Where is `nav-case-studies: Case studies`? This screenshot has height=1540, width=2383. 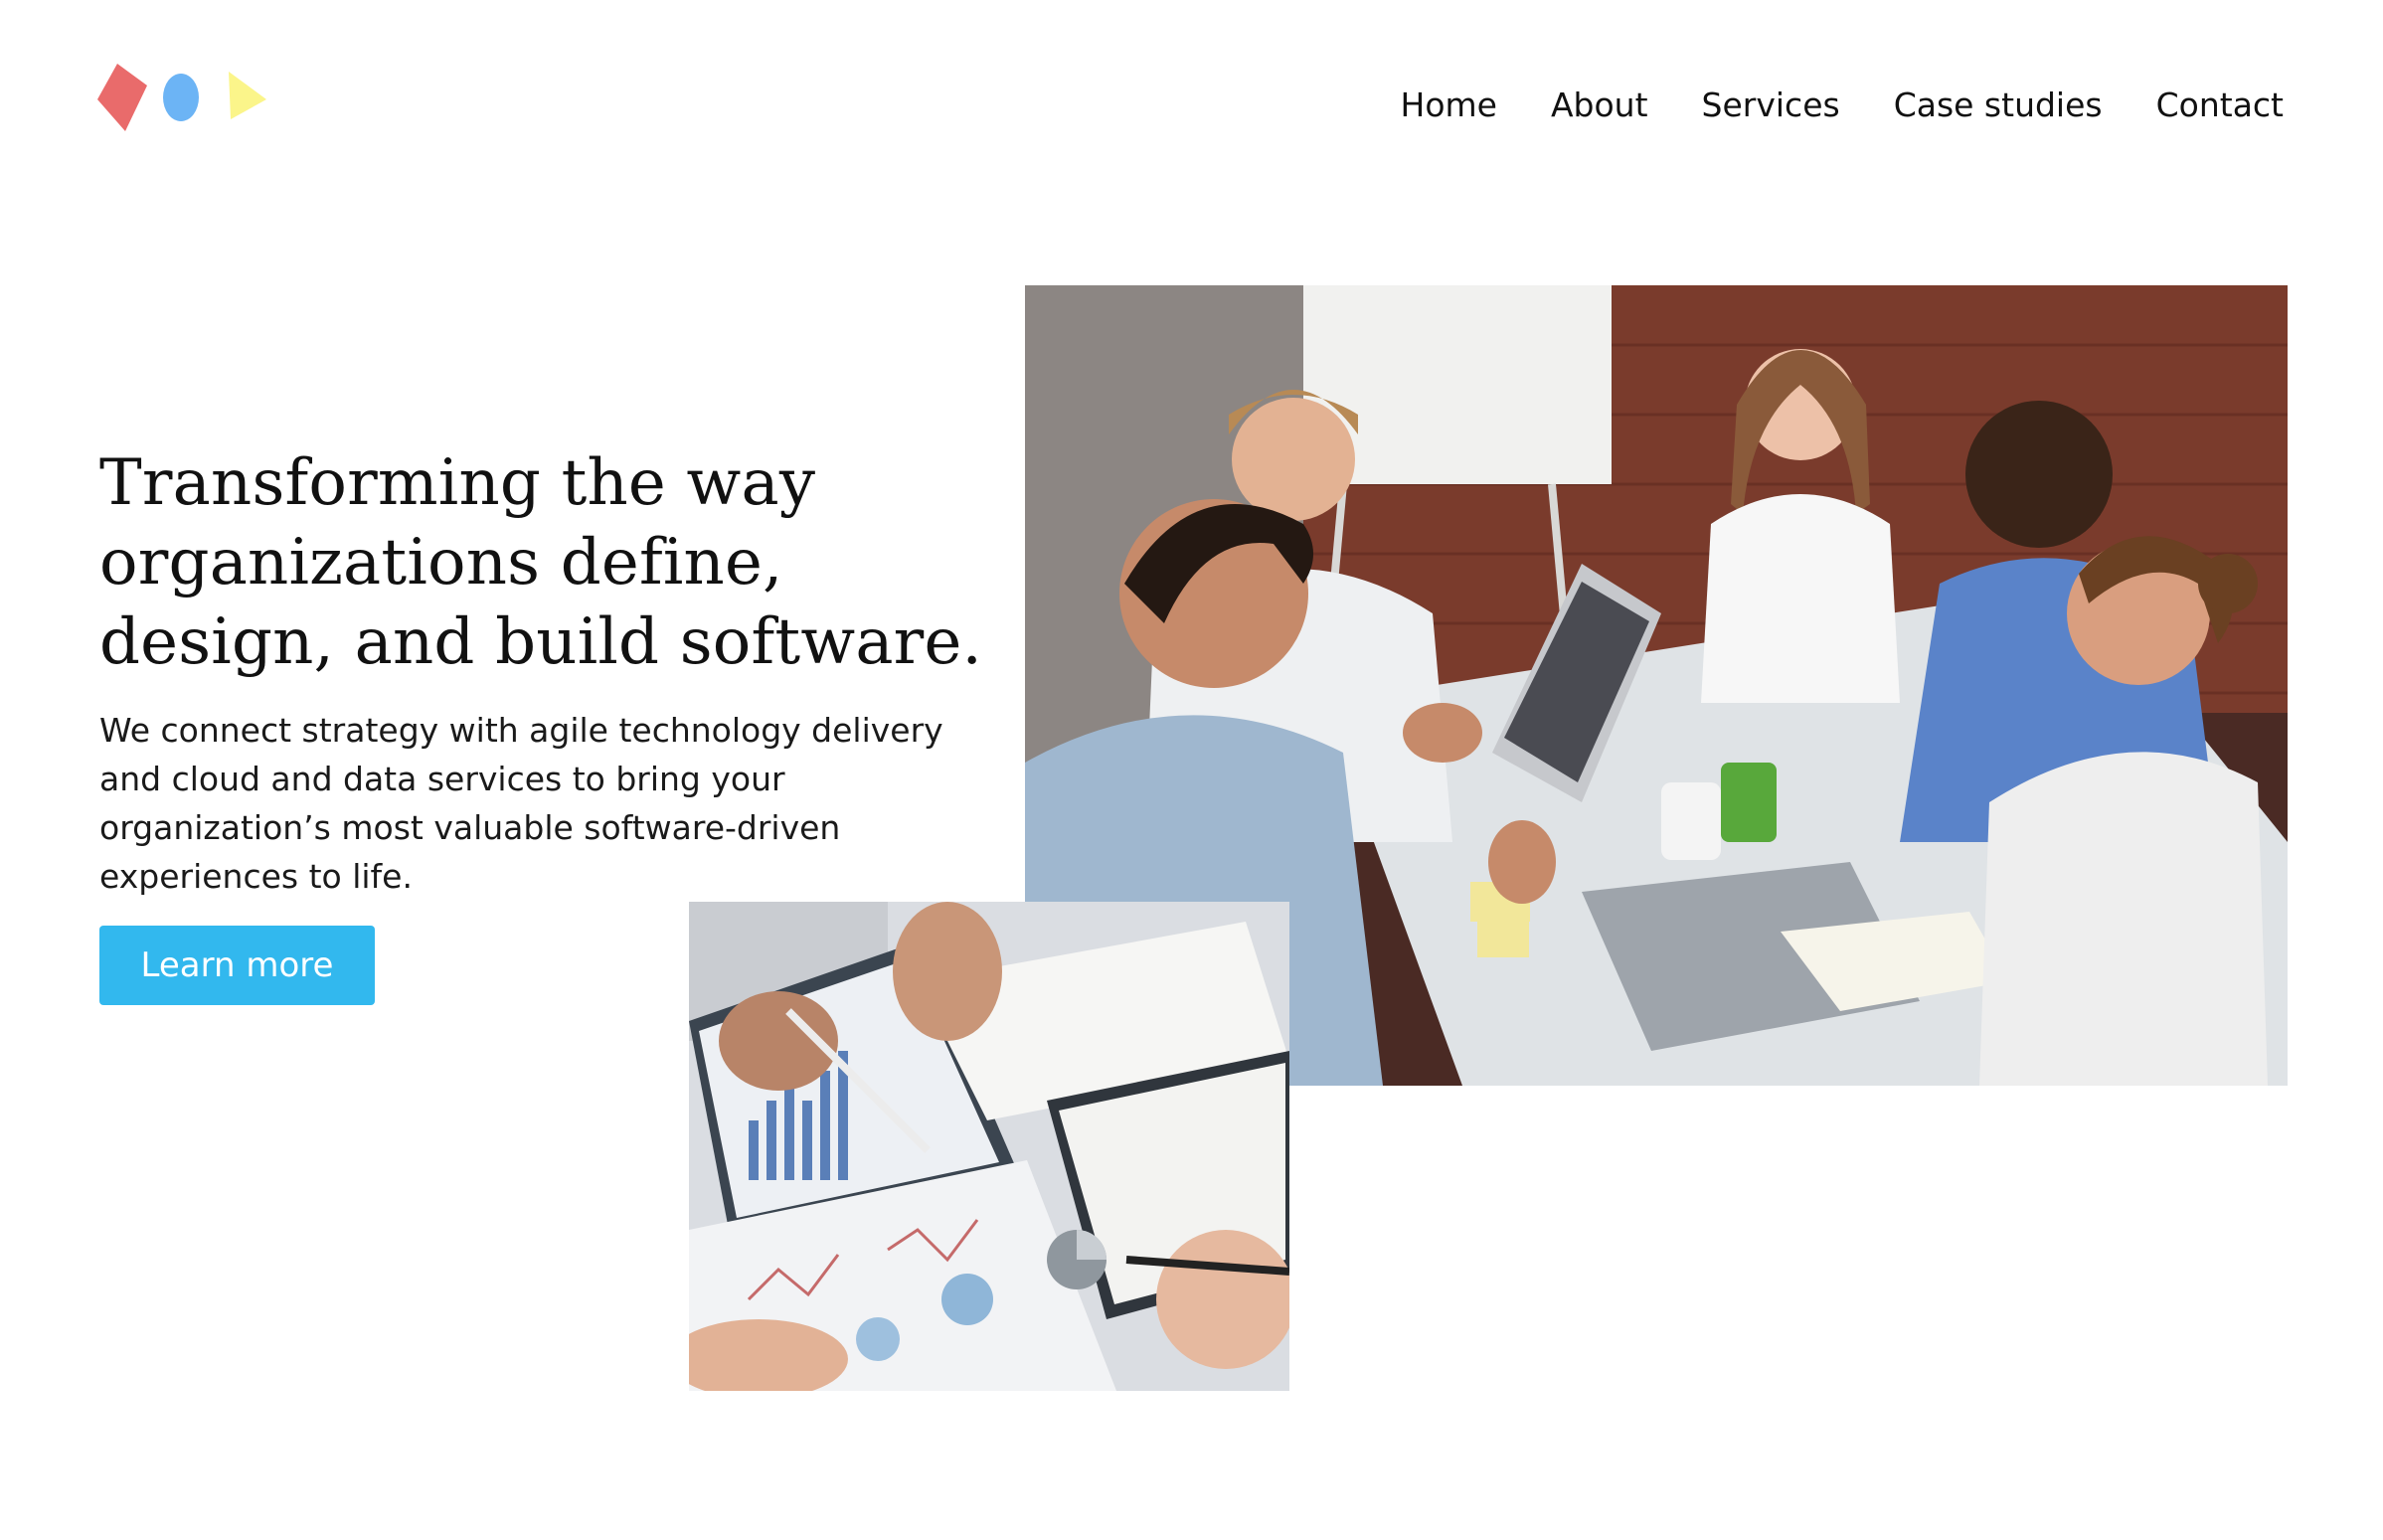
nav-case-studies: Case studies is located at coordinates (1998, 105).